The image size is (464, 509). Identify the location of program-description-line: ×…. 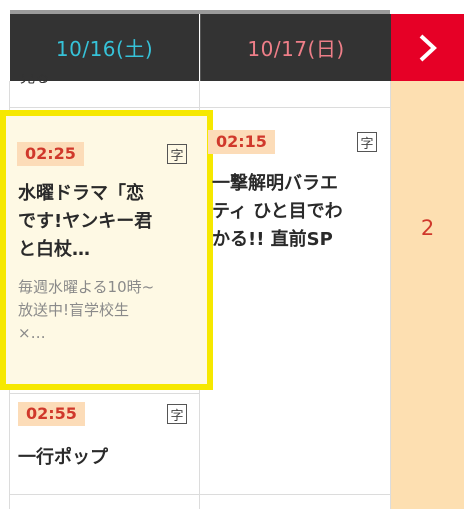
(32, 333).